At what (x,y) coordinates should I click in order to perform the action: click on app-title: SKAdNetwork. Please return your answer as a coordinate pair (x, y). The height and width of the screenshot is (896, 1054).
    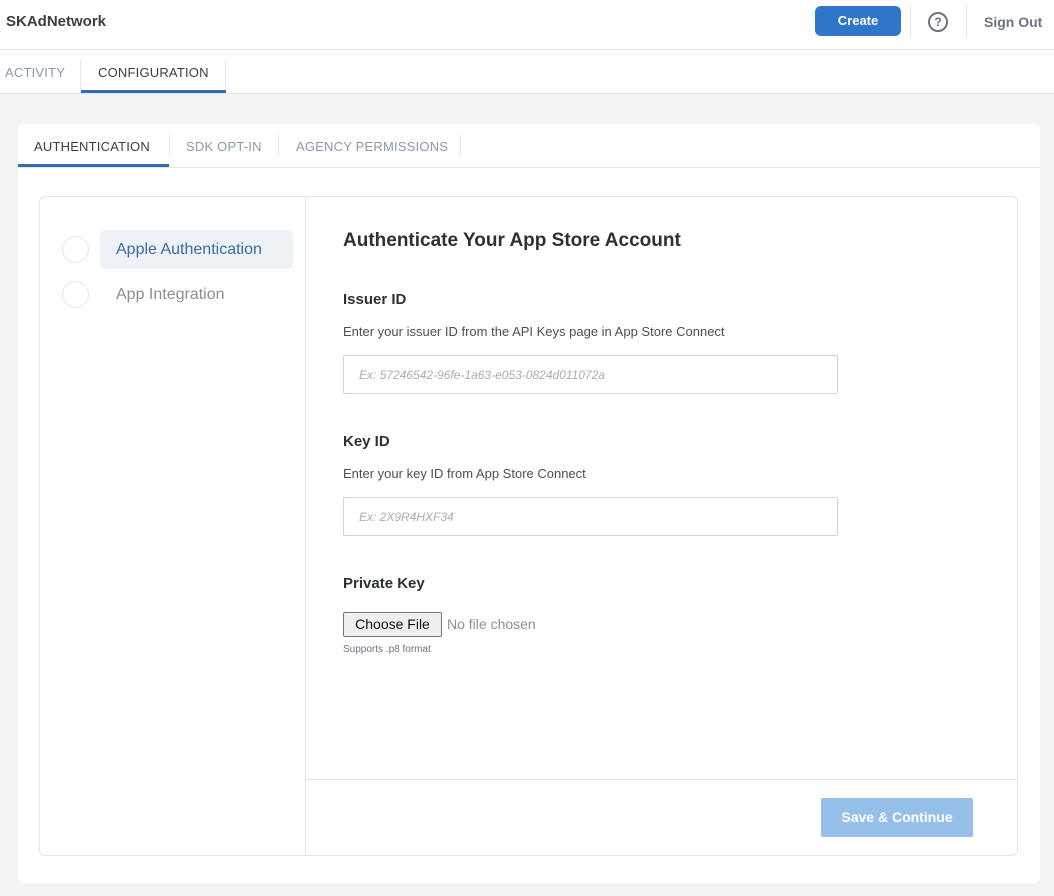
    Looking at the image, I should click on (56, 21).